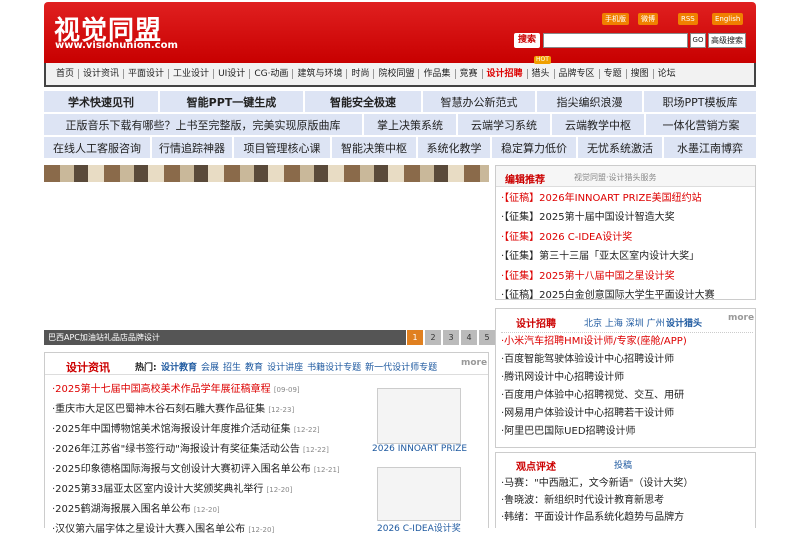  What do you see at coordinates (171, 429) in the screenshot?
I see `news-headline: ·2025年中国博物馆美术馆海报设计年度推介活动征集` at bounding box center [171, 429].